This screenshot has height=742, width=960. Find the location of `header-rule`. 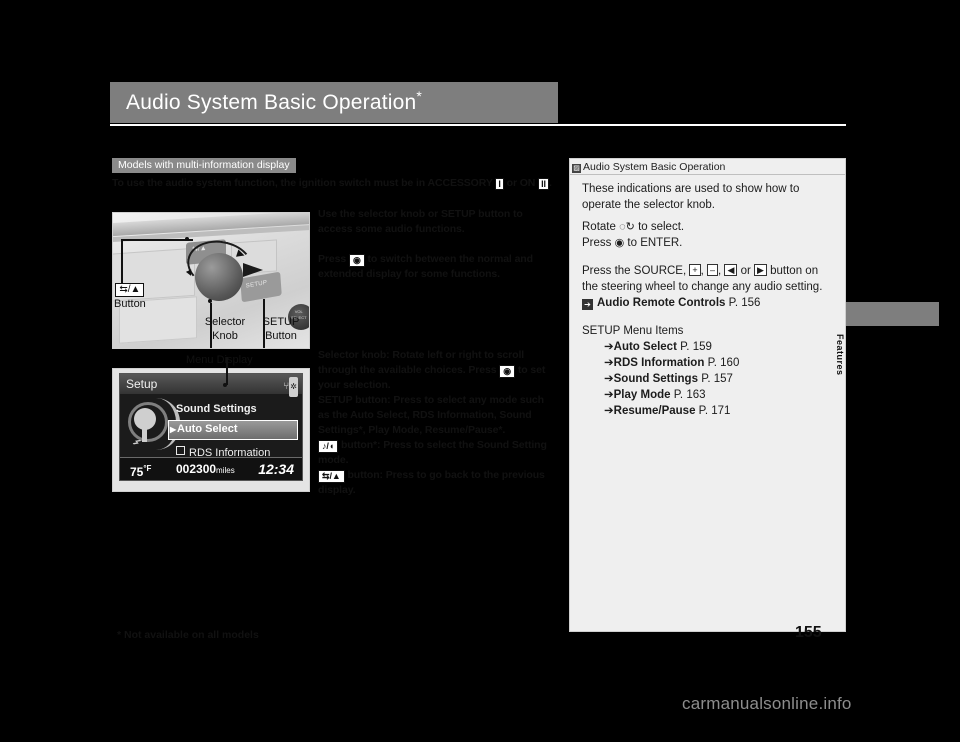

header-rule is located at coordinates (478, 125).